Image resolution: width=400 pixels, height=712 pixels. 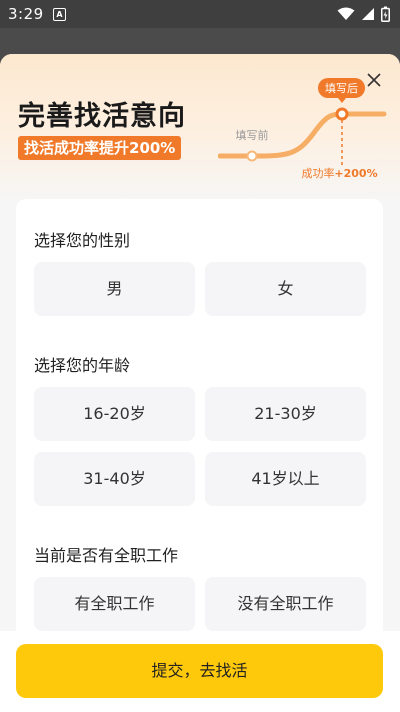 What do you see at coordinates (100, 148) in the screenshot?
I see `success-rate-badge: 找活成功率提升200%` at bounding box center [100, 148].